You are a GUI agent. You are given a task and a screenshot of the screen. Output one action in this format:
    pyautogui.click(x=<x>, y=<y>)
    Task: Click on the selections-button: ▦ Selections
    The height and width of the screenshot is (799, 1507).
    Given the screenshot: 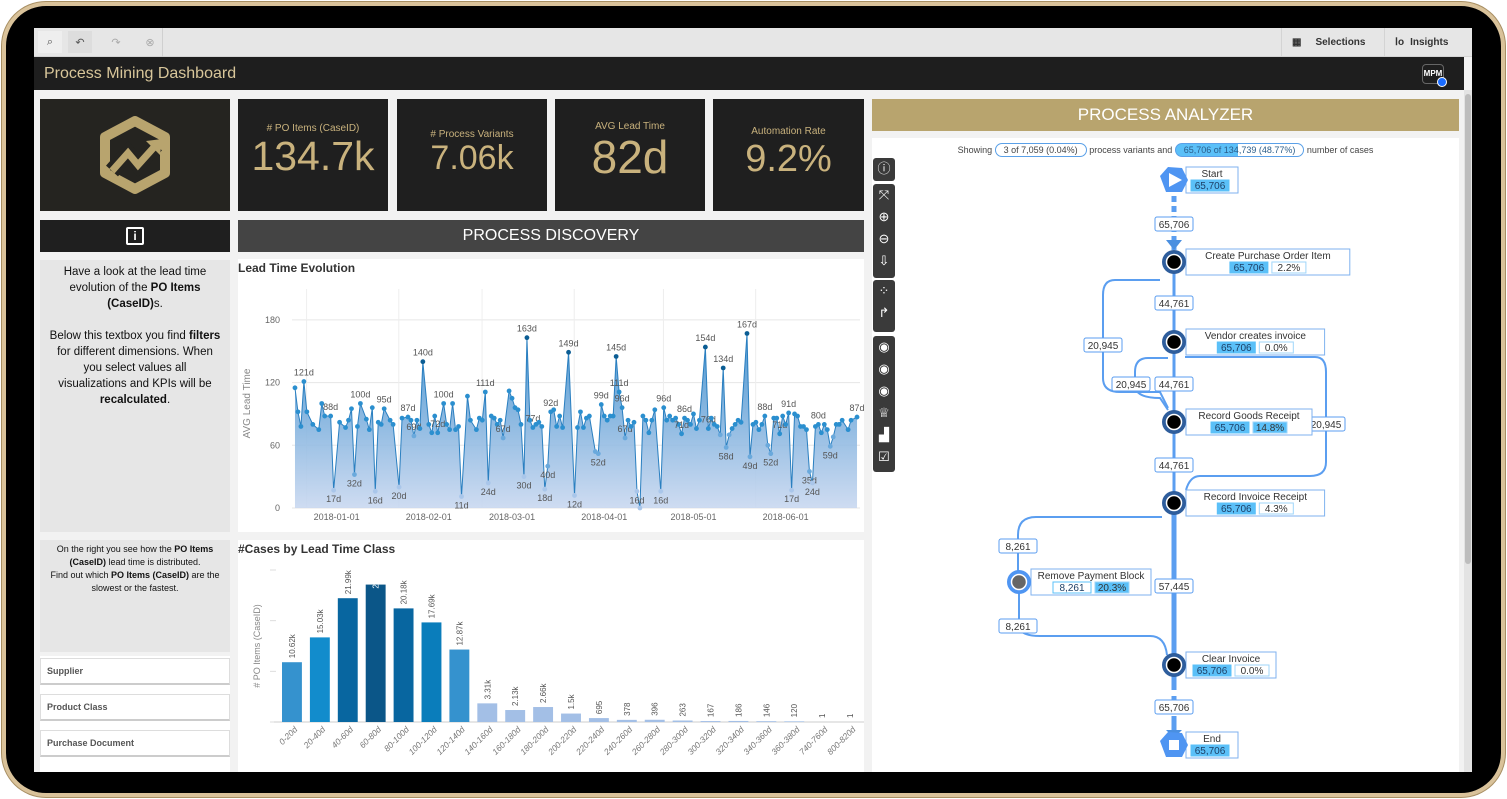 What is the action you would take?
    pyautogui.click(x=1332, y=42)
    